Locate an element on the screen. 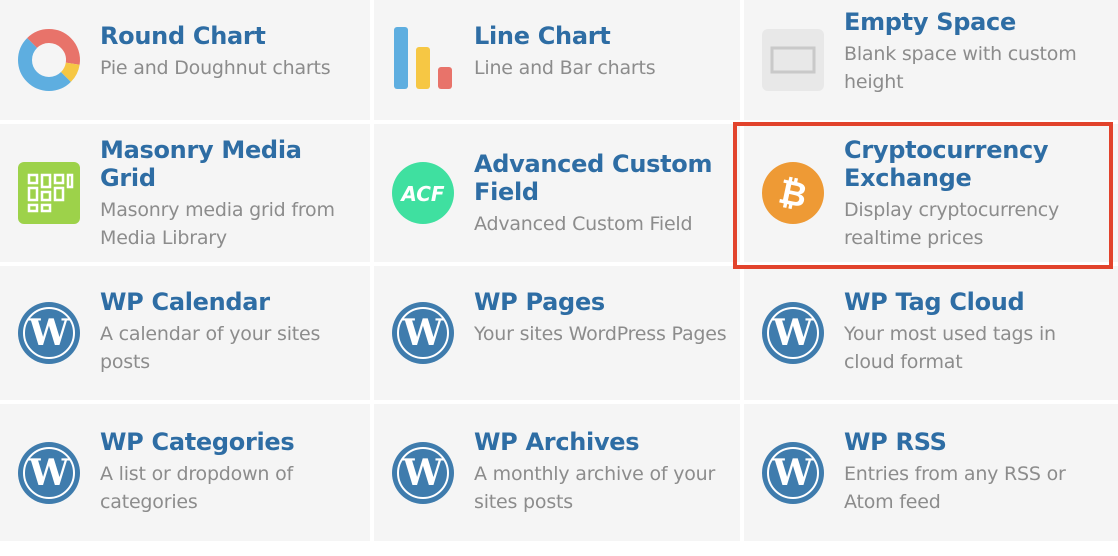  element-title: Advanced Custom Field is located at coordinates (593, 178).